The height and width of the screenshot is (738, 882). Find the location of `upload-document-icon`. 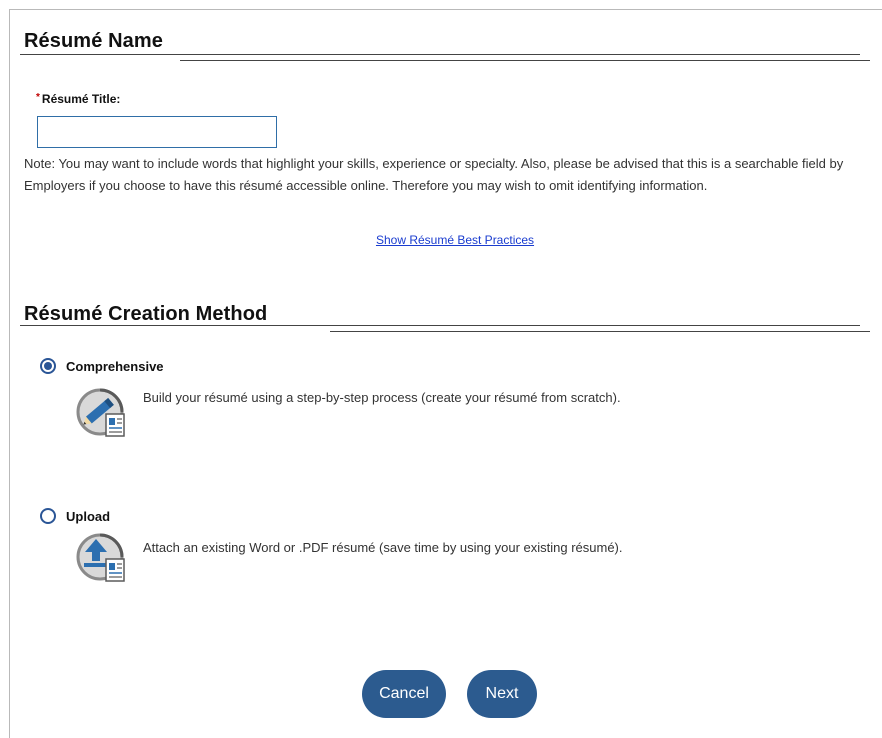

upload-document-icon is located at coordinates (100, 557).